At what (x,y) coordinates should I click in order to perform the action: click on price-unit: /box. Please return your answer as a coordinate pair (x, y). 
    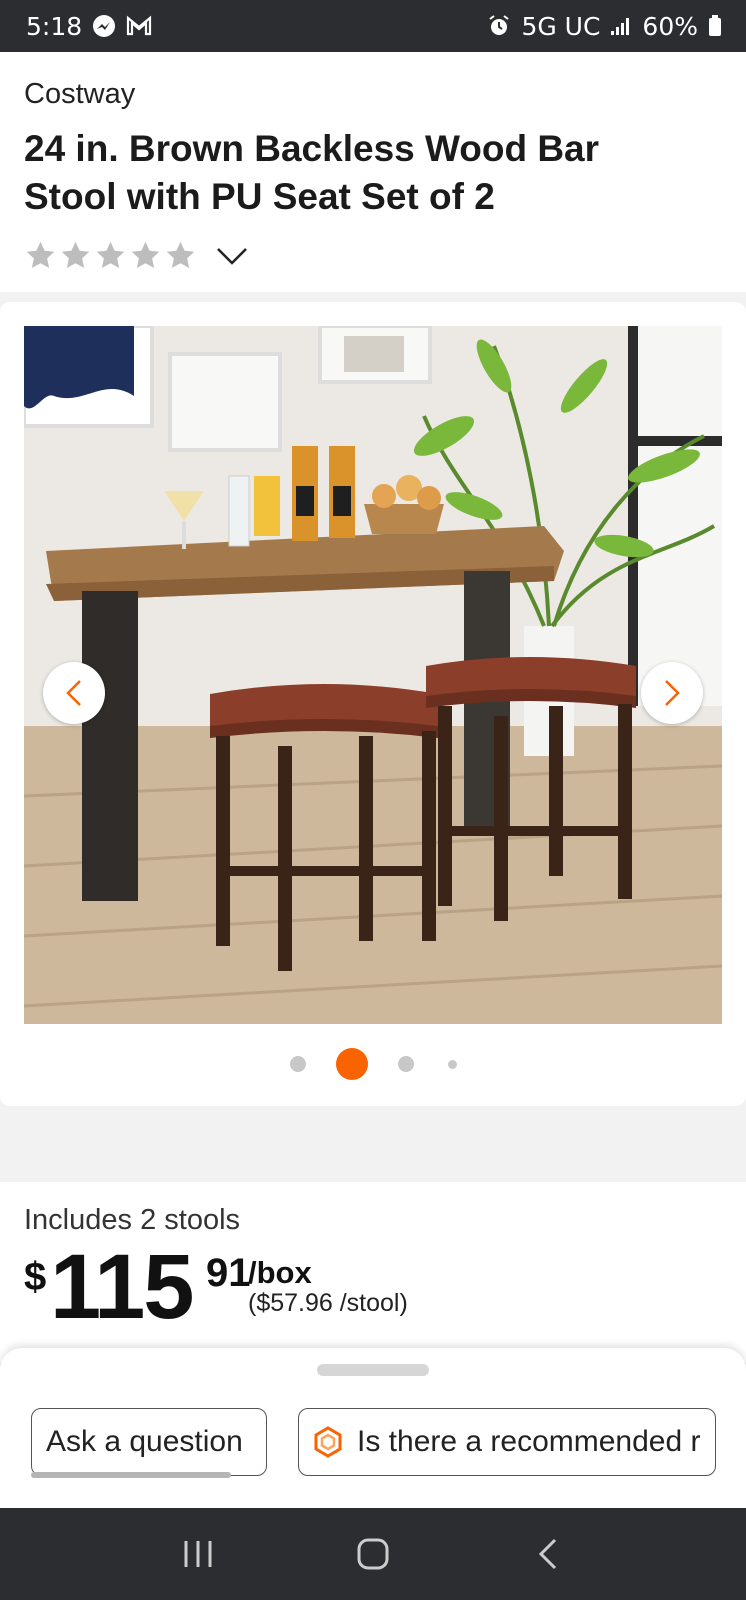
    Looking at the image, I should click on (280, 1272).